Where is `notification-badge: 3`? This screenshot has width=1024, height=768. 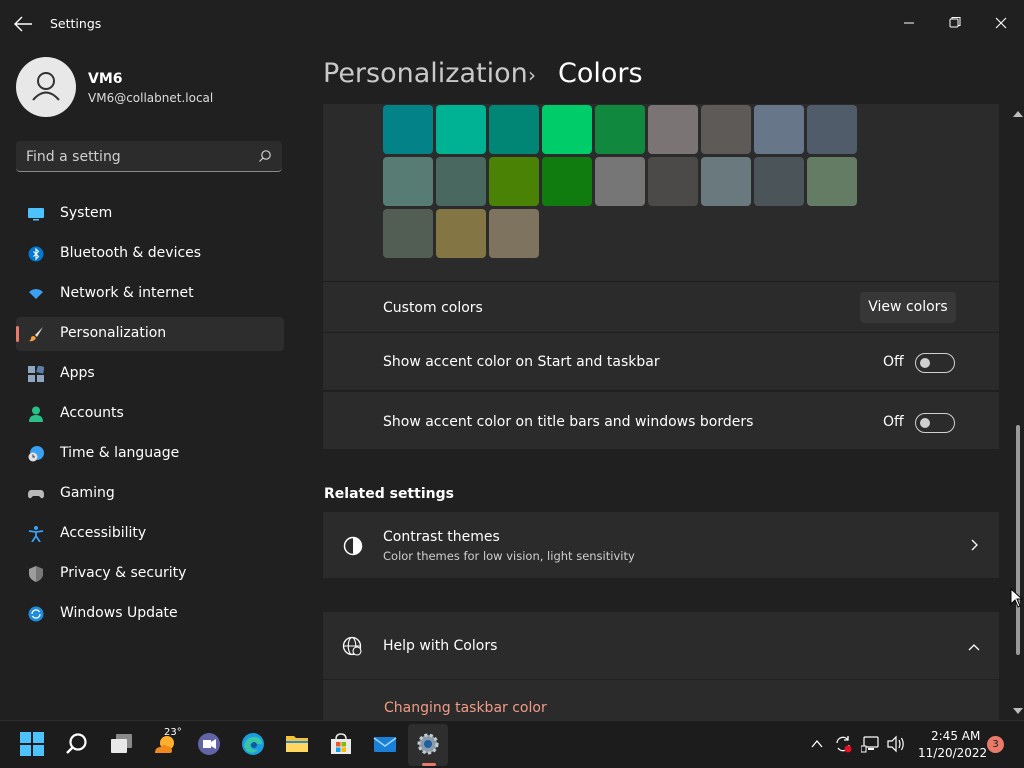
notification-badge: 3 is located at coordinates (995, 744).